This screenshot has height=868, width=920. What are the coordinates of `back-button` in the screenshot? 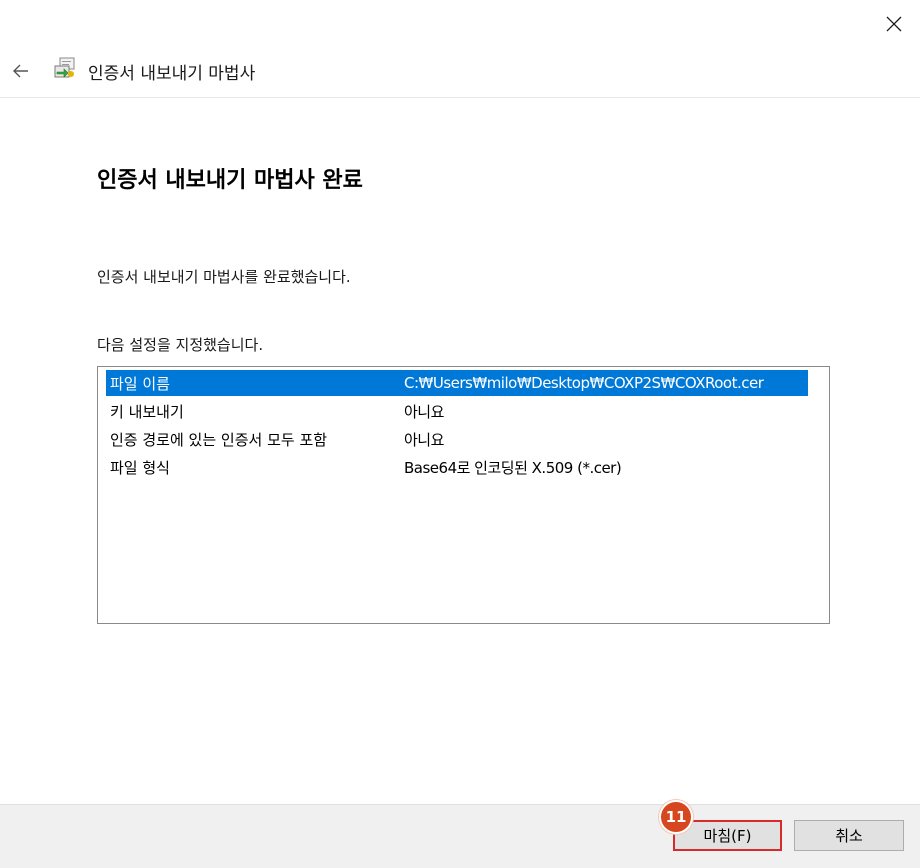 It's located at (21, 71).